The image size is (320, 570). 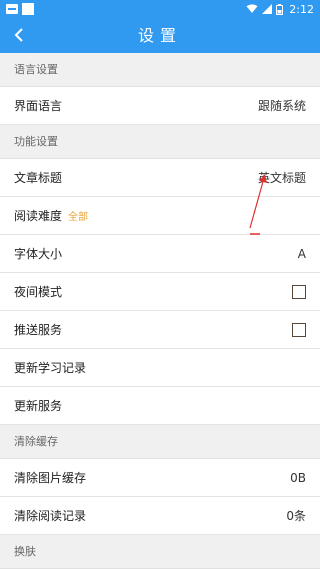 I want to click on section-header-features: 功能设置, so click(x=160, y=142).